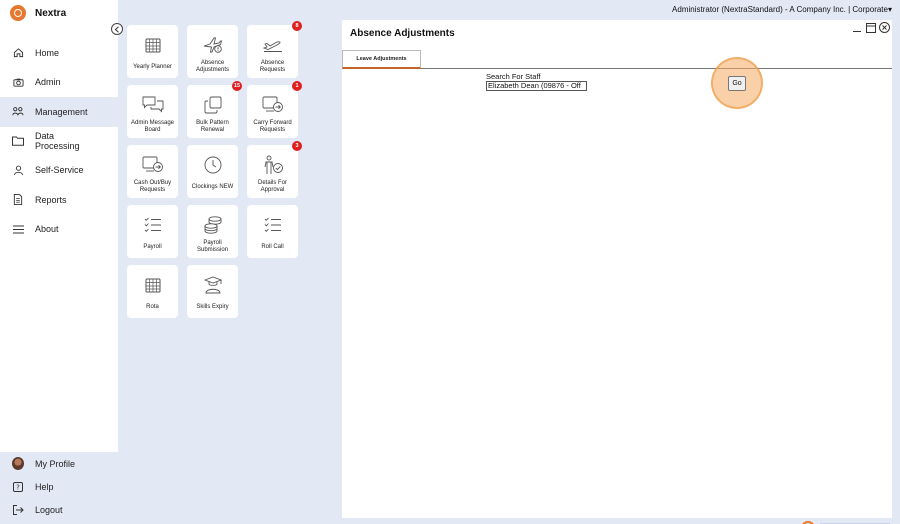 This screenshot has height=524, width=900. I want to click on tile-payroll-submission: Payroll Submission, so click(212, 231).